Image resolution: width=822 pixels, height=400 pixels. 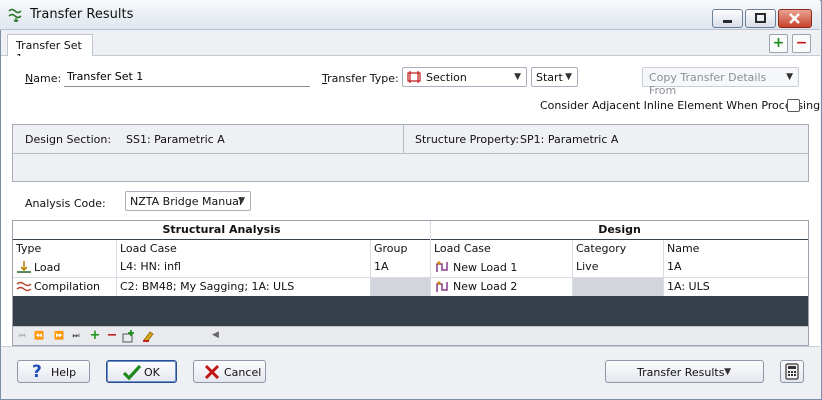 I want to click on column-header-name: Name, so click(x=736, y=249).